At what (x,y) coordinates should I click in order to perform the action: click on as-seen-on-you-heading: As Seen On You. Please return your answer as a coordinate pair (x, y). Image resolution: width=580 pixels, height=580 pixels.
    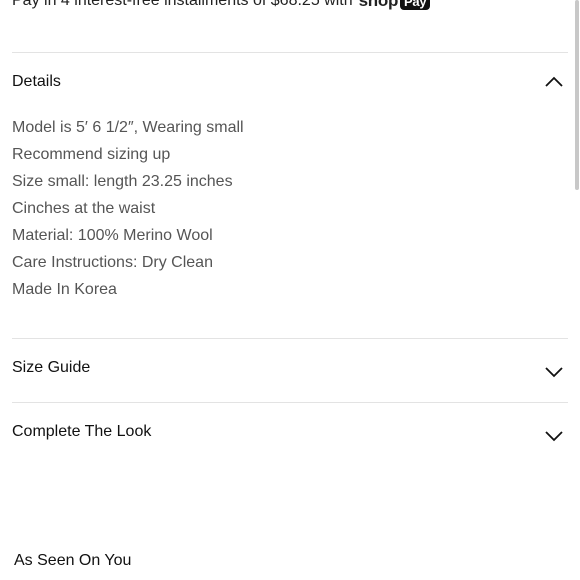
    Looking at the image, I should click on (73, 560).